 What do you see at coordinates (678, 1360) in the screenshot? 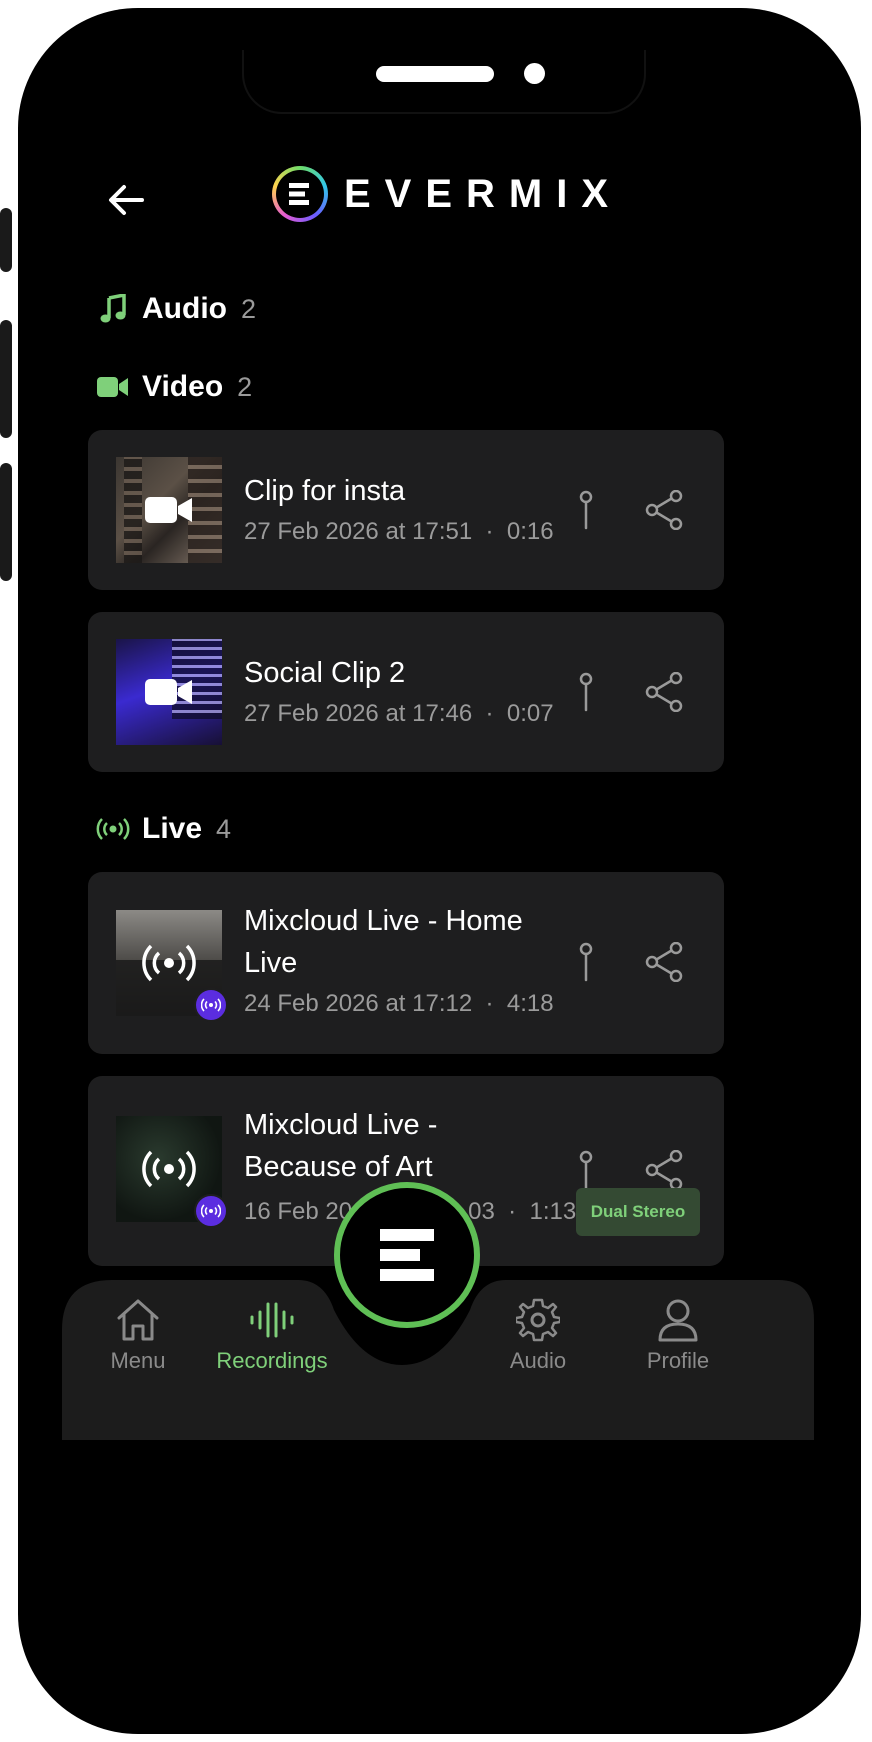
I see `nav-label: Profile` at bounding box center [678, 1360].